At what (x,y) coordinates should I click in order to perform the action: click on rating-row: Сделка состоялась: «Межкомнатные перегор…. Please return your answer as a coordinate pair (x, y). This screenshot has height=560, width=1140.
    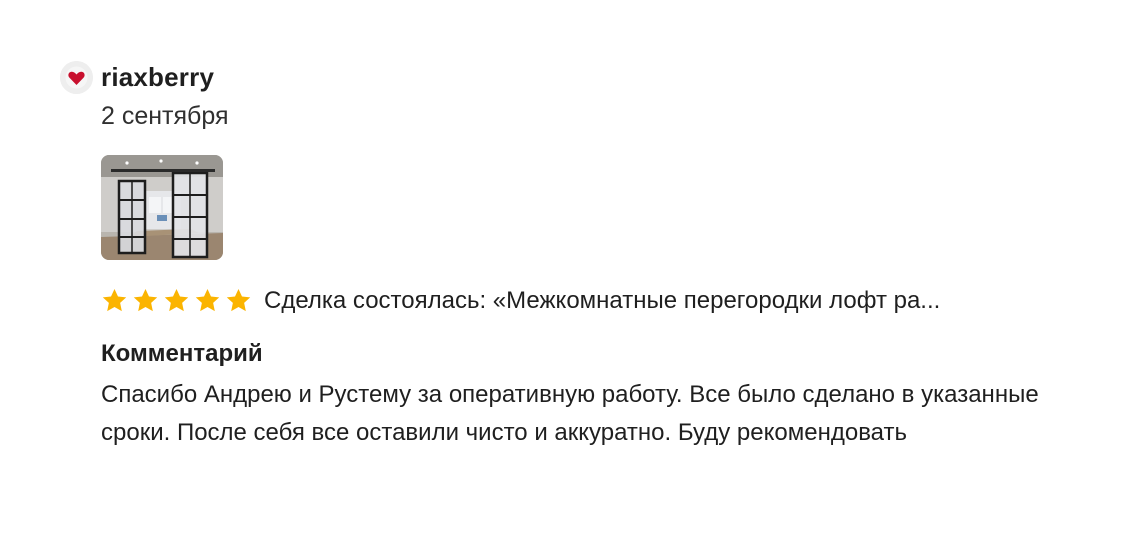
    Looking at the image, I should click on (596, 301).